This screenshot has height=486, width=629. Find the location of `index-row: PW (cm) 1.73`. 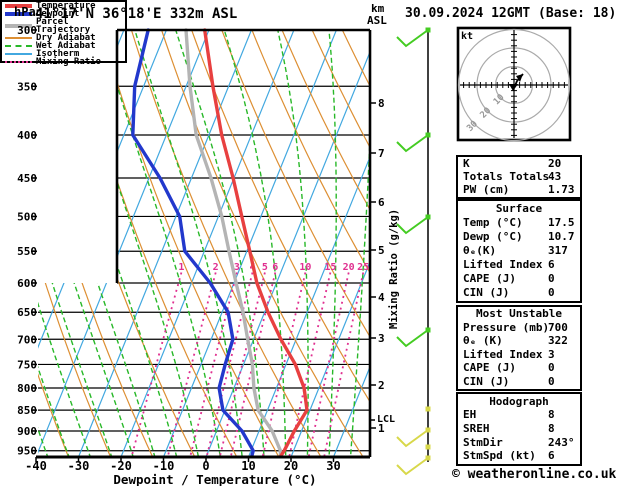

index-row: PW (cm) 1.73 is located at coordinates (519, 190).